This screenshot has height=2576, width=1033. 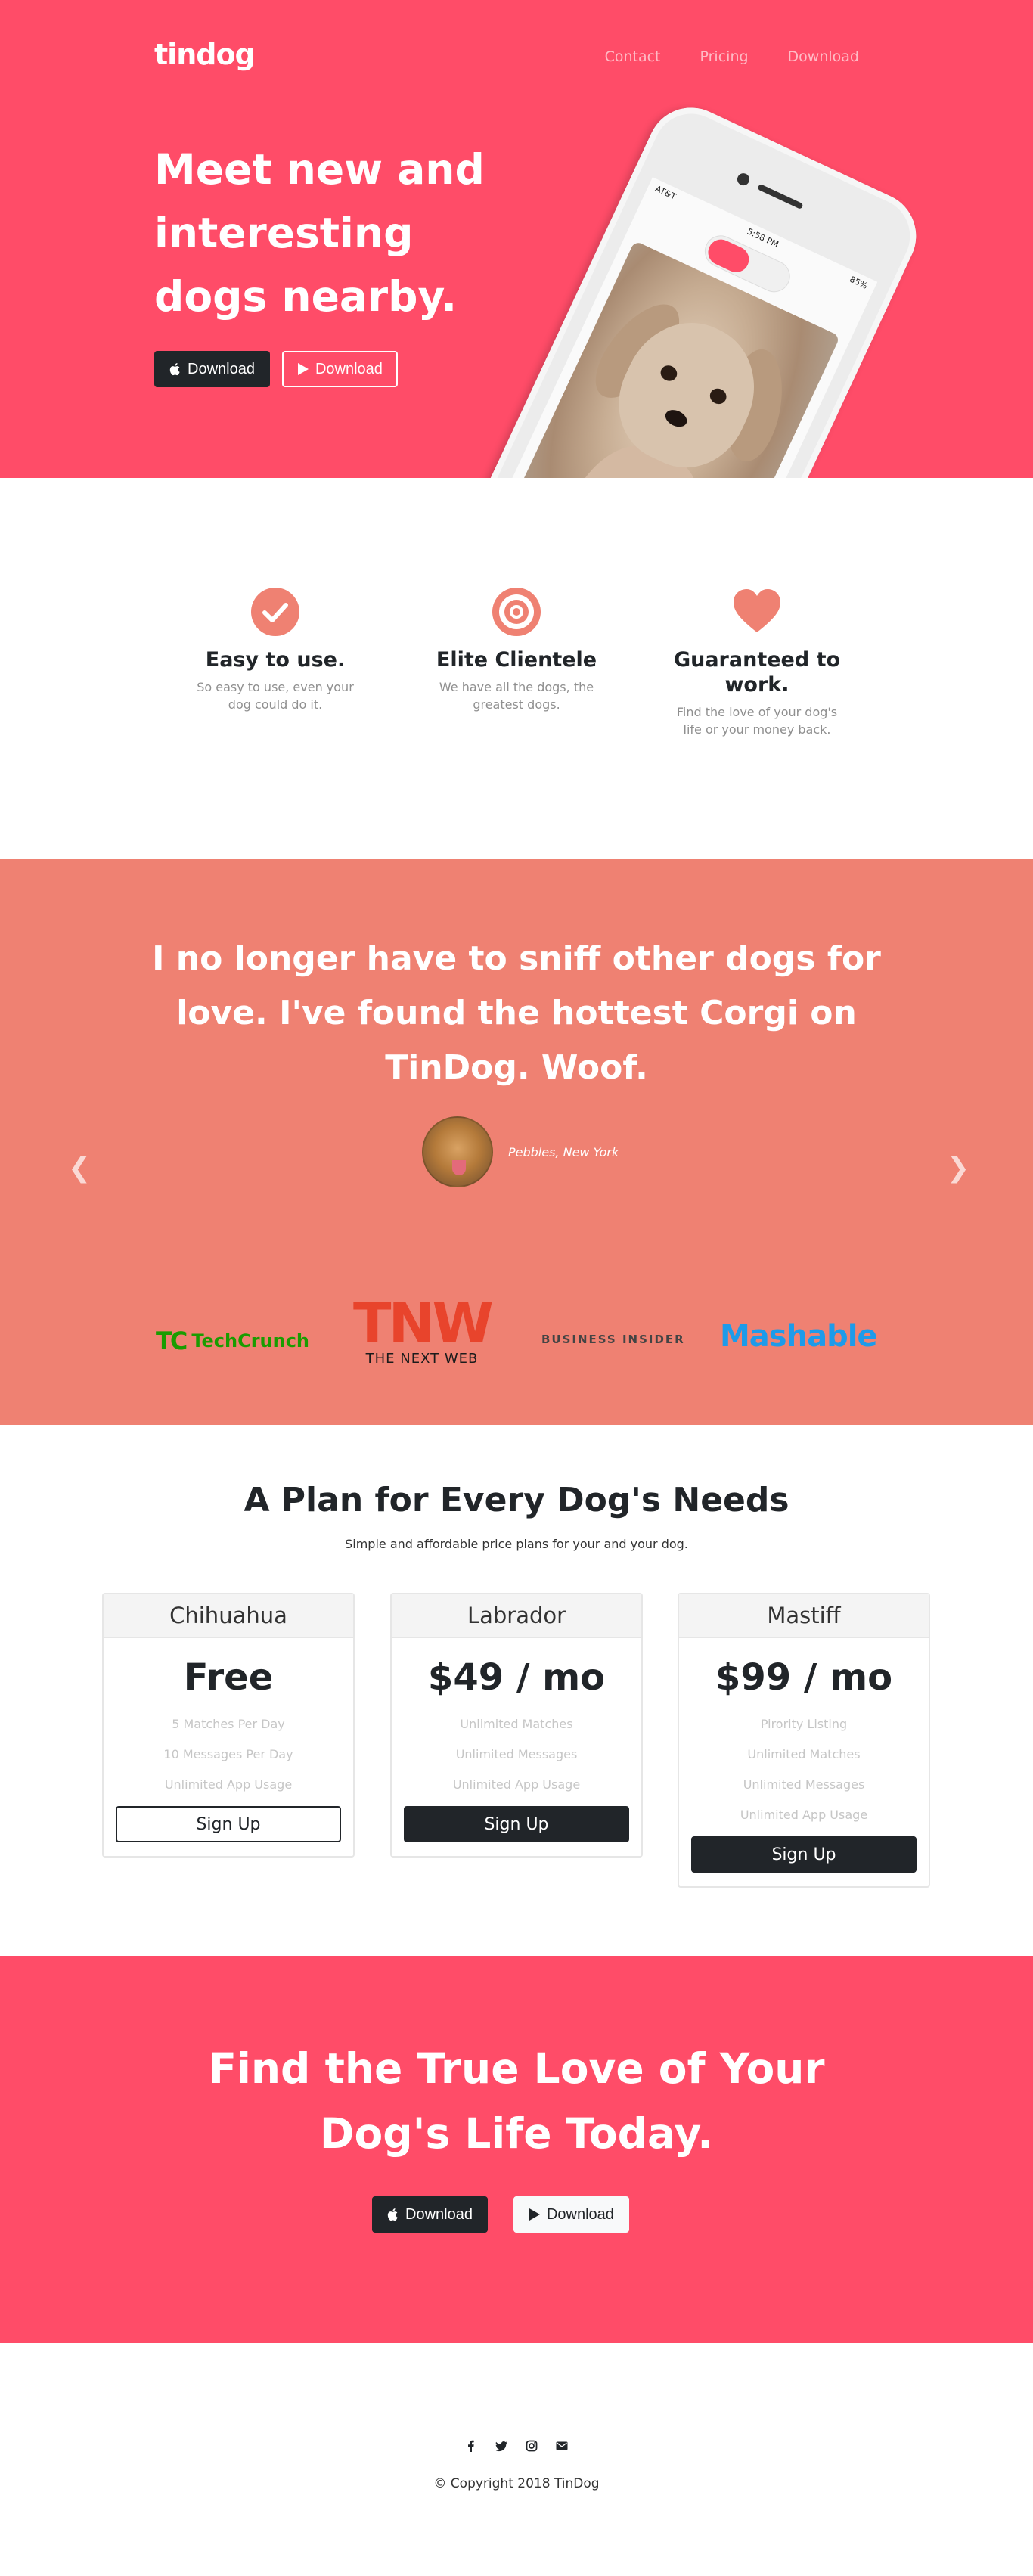 What do you see at coordinates (532, 2446) in the screenshot?
I see `instagram-icon` at bounding box center [532, 2446].